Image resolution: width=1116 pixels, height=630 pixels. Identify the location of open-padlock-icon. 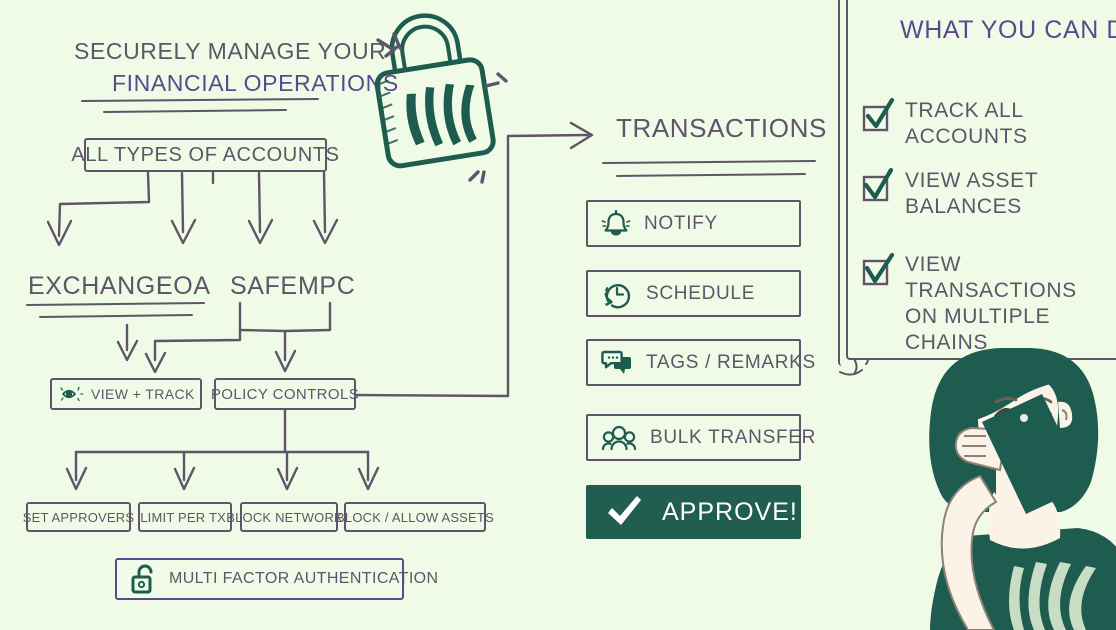
(142, 579).